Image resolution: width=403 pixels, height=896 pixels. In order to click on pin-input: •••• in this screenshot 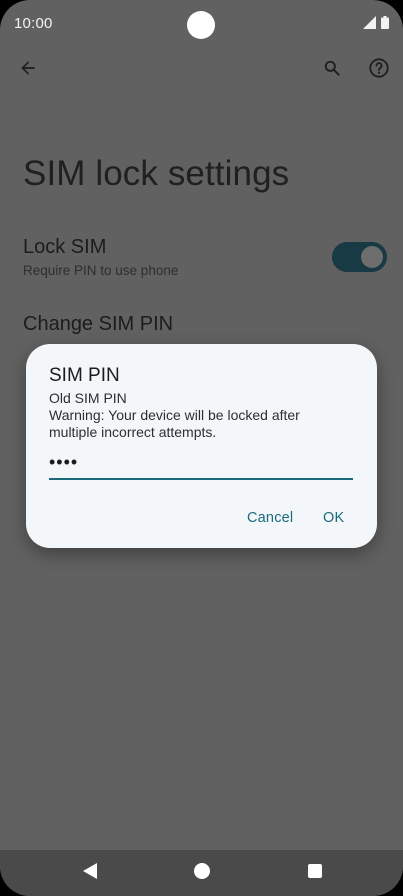, I will do `click(201, 465)`.